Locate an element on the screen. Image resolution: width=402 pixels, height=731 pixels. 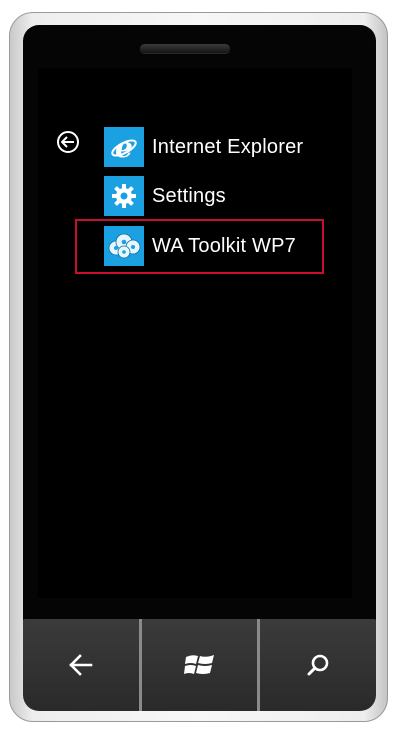
app-item-internet-explorer: e Internet Explorer is located at coordinates (203, 147).